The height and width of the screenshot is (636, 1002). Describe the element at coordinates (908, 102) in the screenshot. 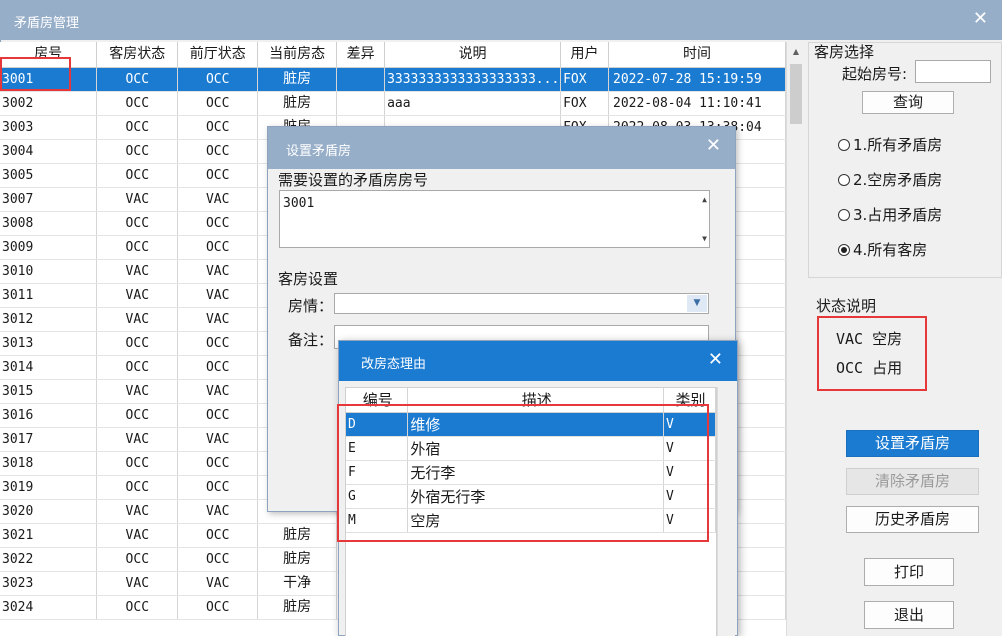

I see `query-button: 查询` at that location.